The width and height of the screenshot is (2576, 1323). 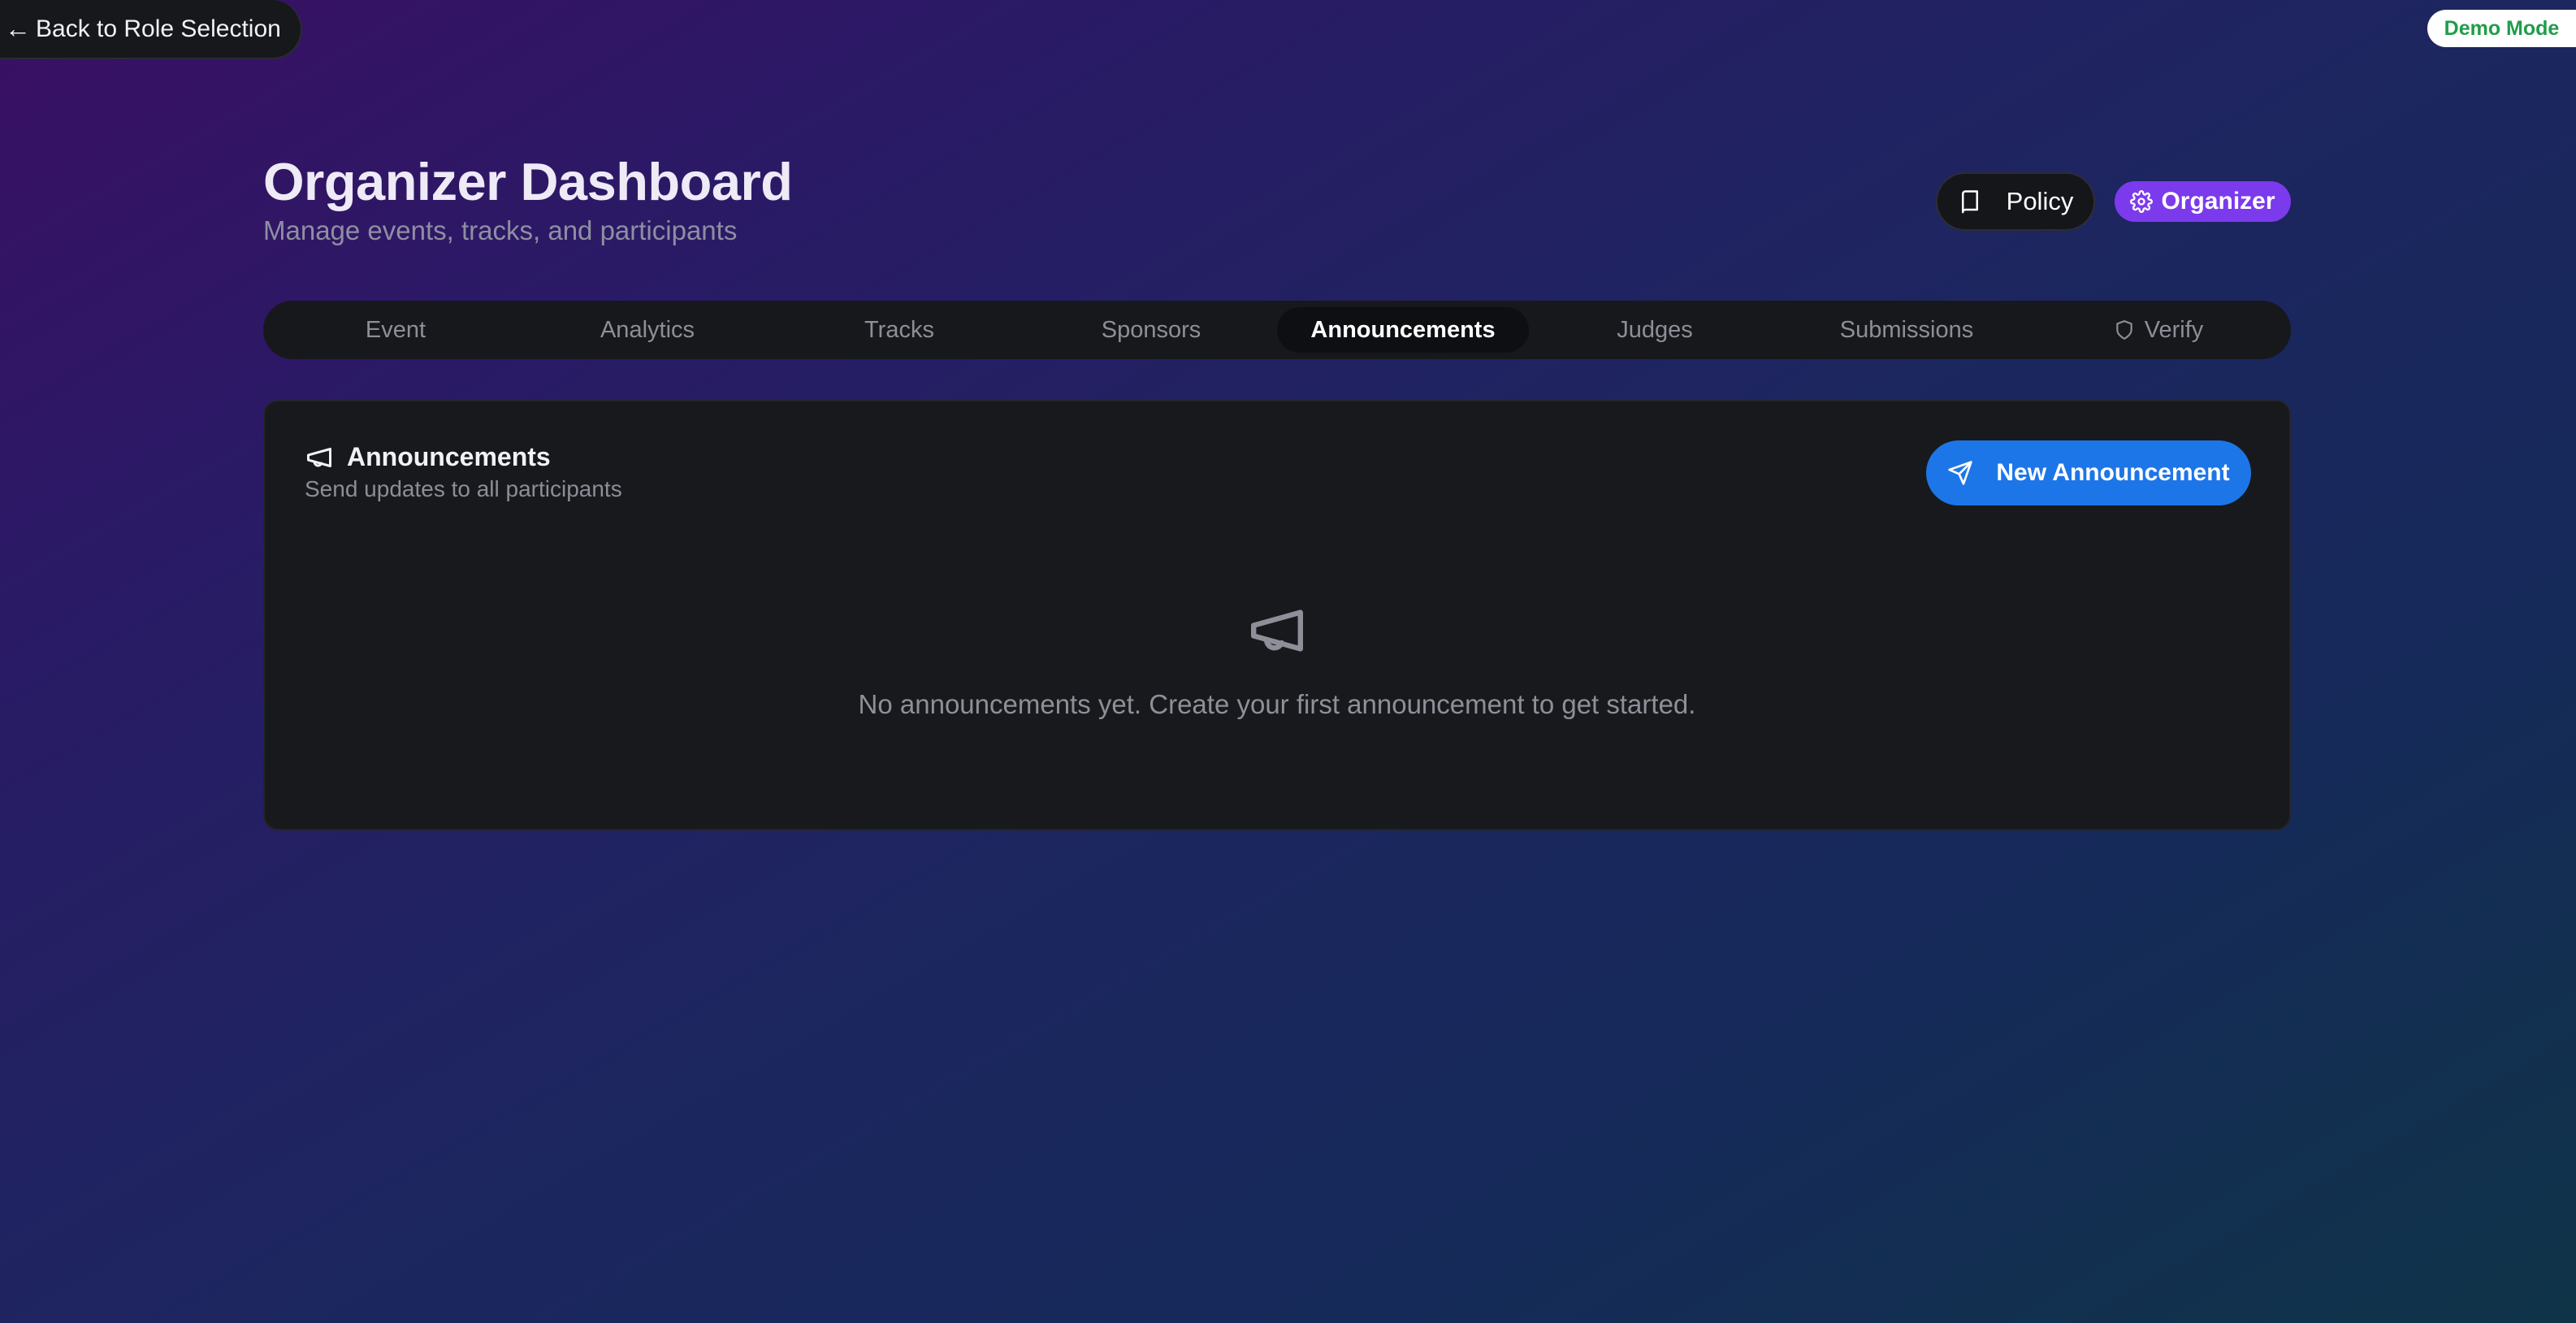 I want to click on shield-icon, so click(x=2123, y=330).